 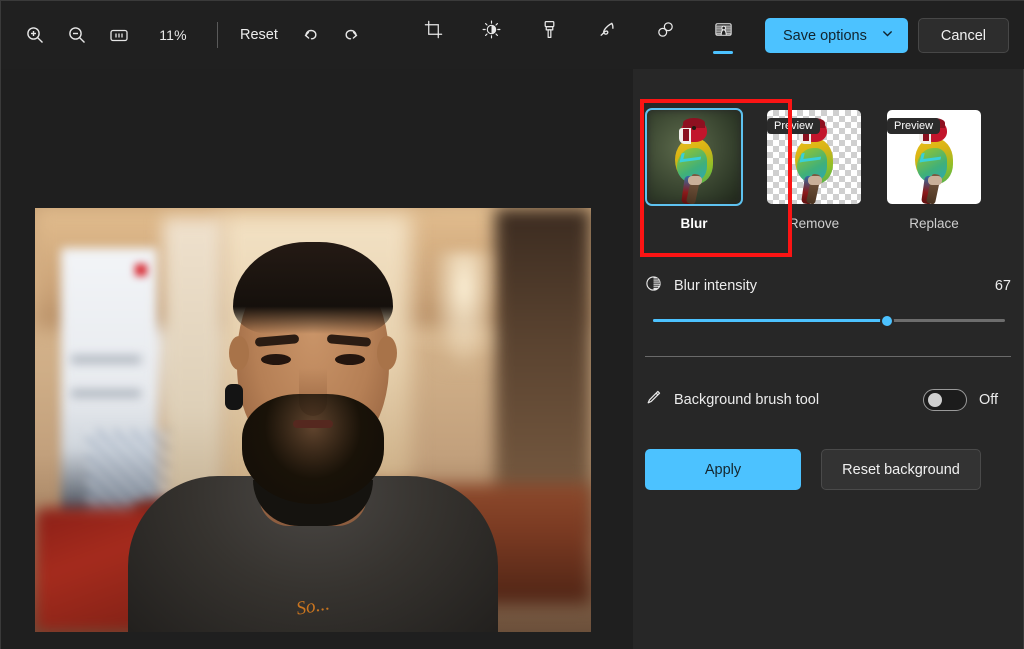 I want to click on background-card-blur: Blur, so click(x=694, y=169).